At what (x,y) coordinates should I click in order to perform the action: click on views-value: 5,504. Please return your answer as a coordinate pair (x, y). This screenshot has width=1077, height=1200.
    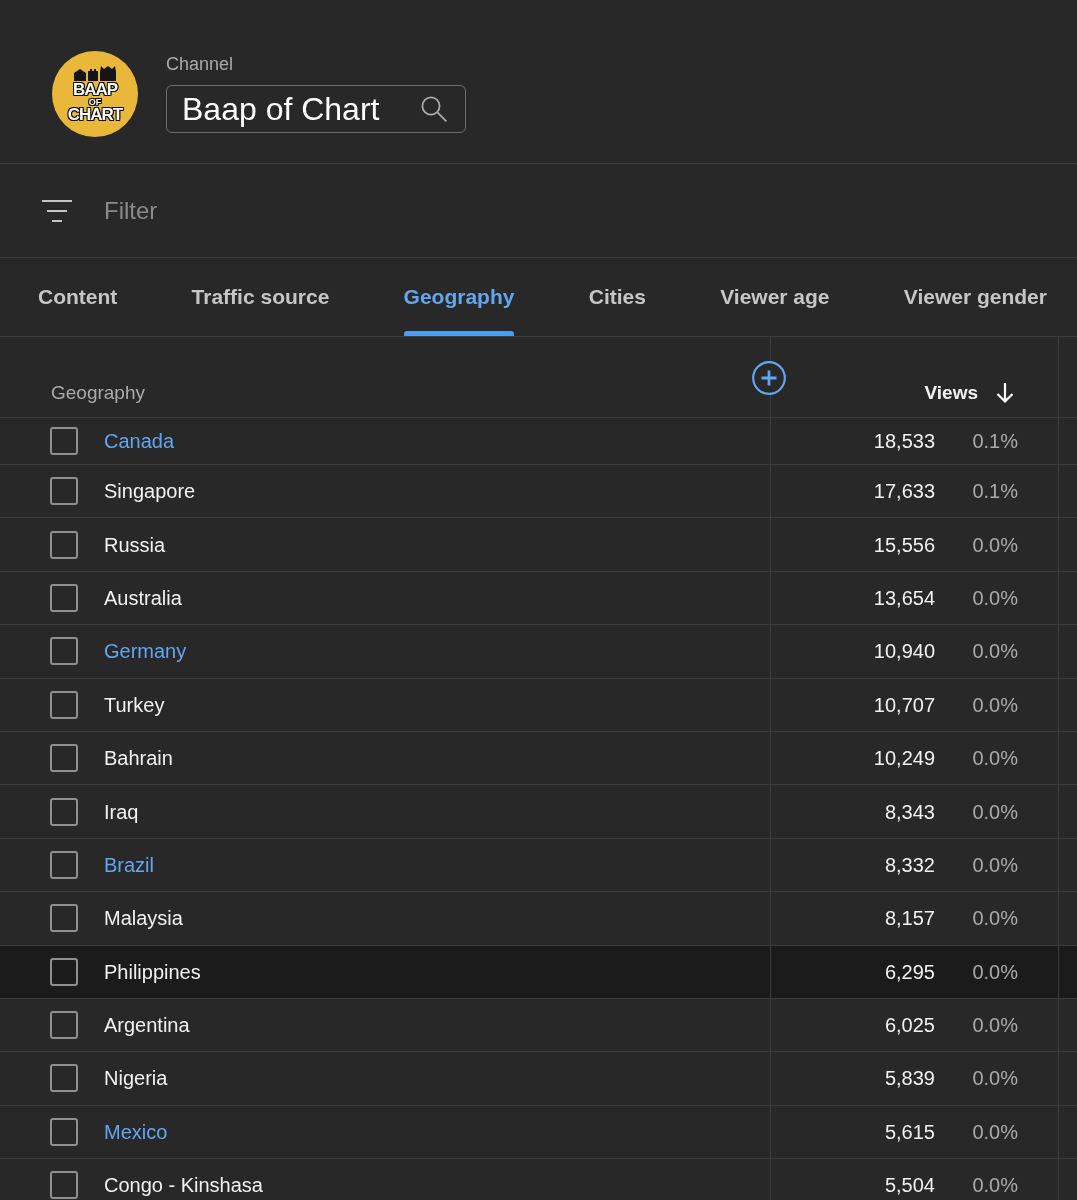
    Looking at the image, I should click on (909, 1186).